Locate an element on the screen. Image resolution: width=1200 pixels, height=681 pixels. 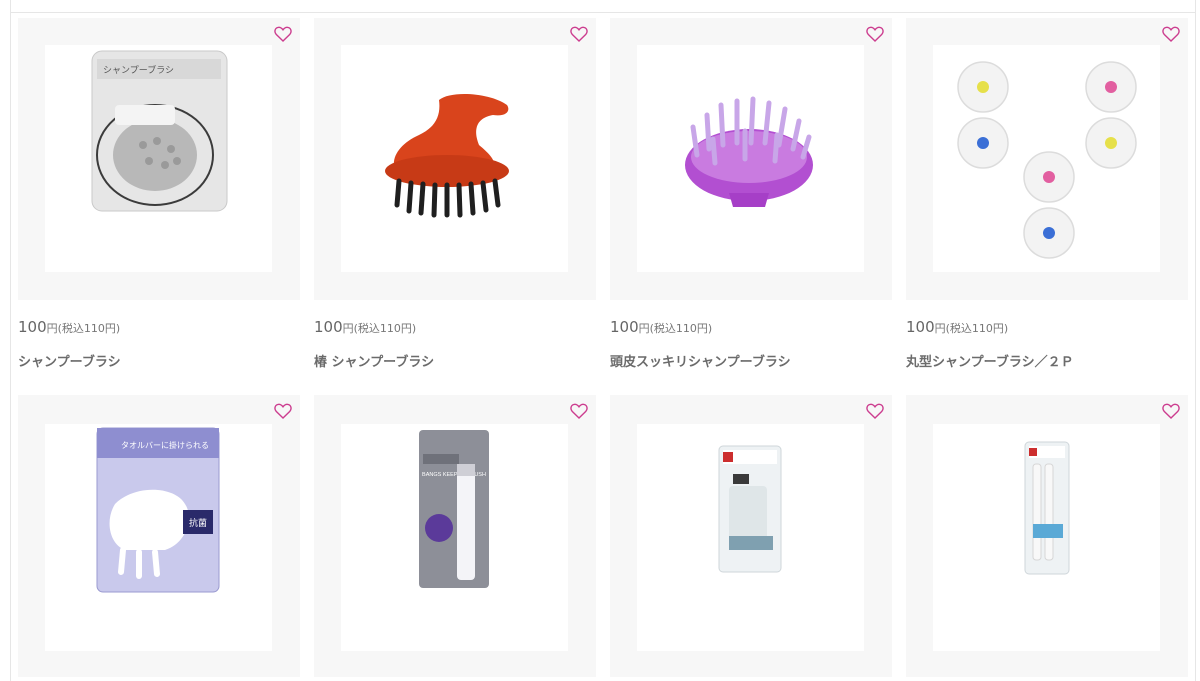
package-label: BANGS KEEPER BRUSH is located at coordinates (454, 475).